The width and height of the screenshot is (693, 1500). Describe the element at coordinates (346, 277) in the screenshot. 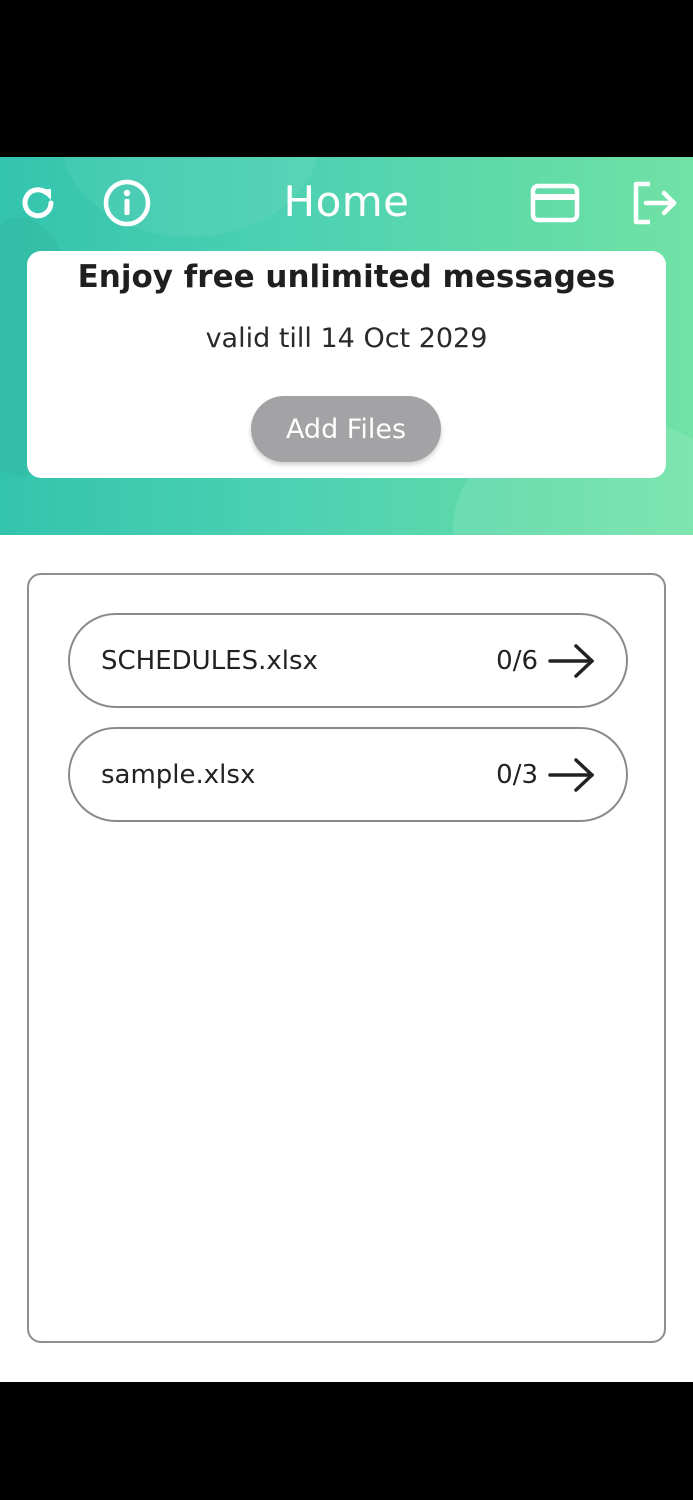

I see `promo-headline: Enjoy free unlimited messages` at that location.